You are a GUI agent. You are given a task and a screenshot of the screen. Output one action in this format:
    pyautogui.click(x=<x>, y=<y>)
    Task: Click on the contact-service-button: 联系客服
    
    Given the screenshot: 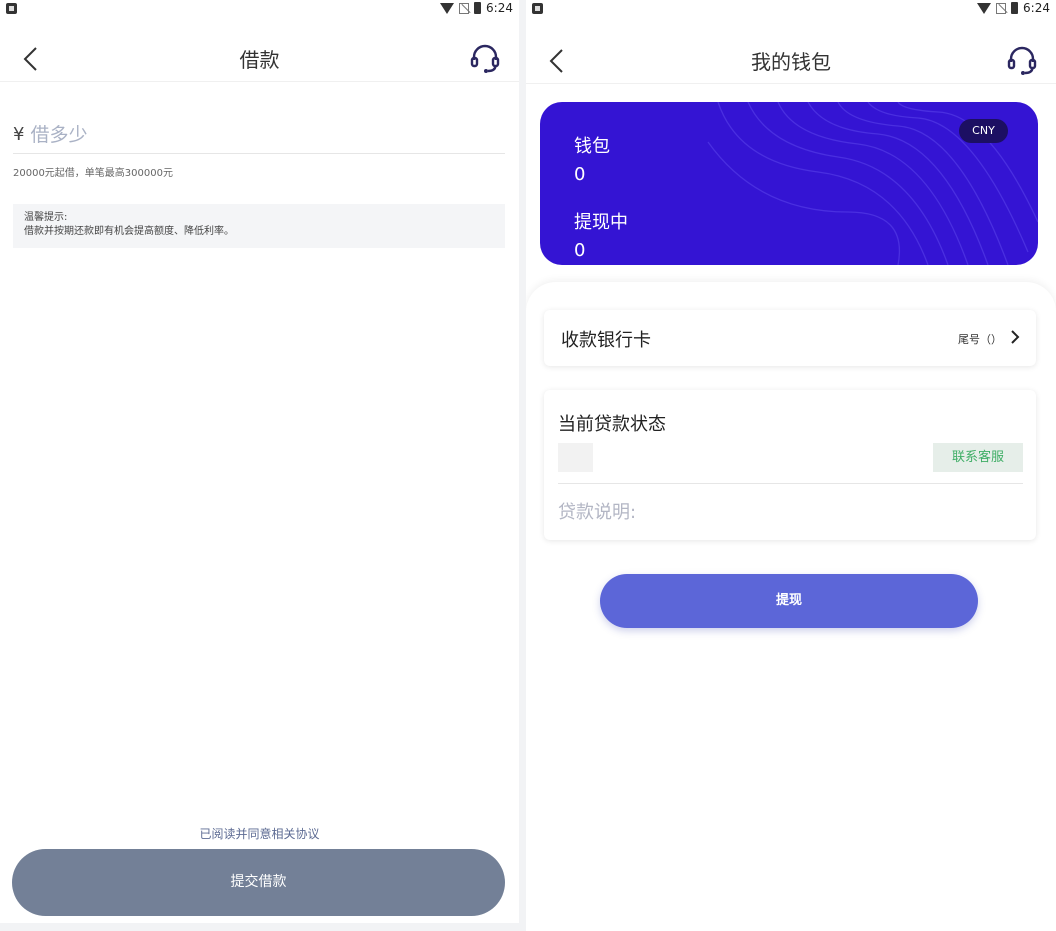 What is the action you would take?
    pyautogui.click(x=978, y=457)
    